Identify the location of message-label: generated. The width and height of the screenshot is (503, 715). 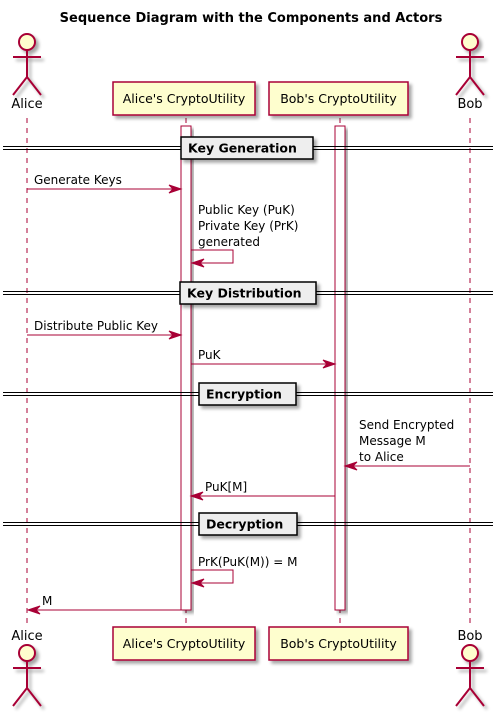
(229, 242).